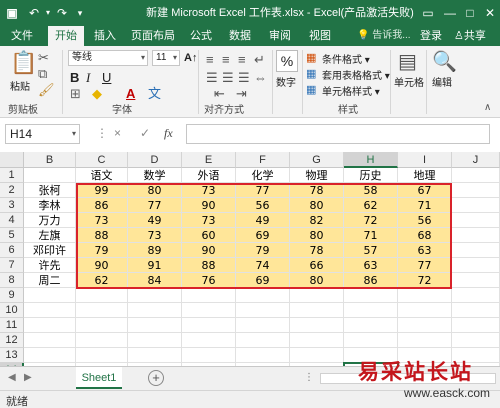  Describe the element at coordinates (317, 325) in the screenshot. I see `cell-g11` at that location.